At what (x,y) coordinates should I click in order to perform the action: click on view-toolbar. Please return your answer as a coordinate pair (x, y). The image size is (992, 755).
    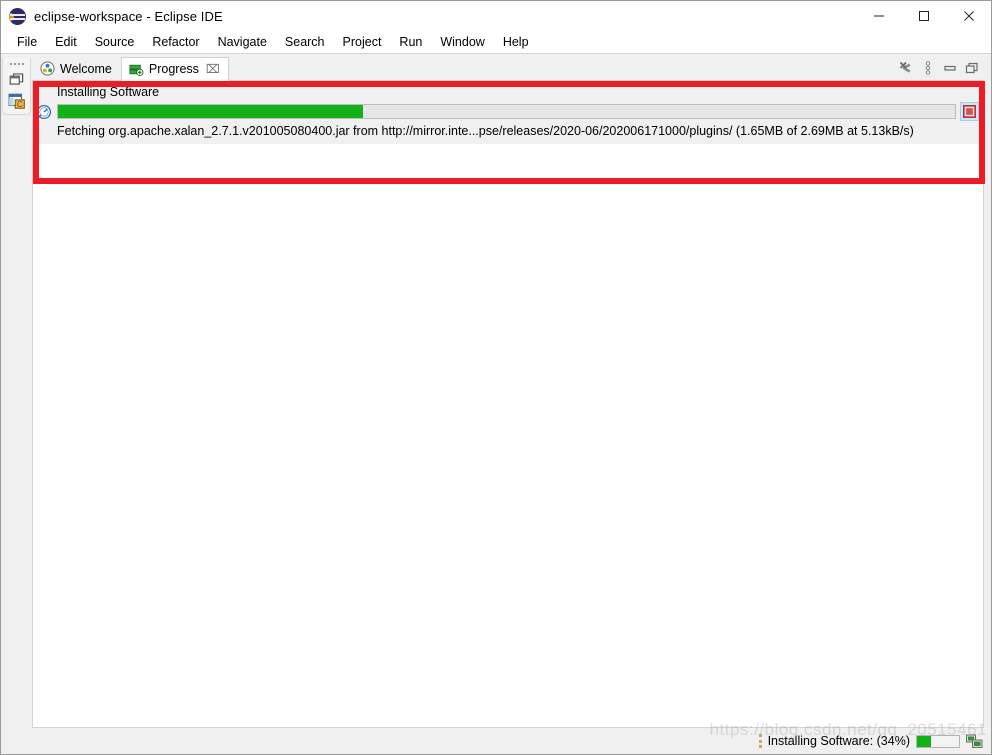
    Looking at the image, I should click on (940, 68).